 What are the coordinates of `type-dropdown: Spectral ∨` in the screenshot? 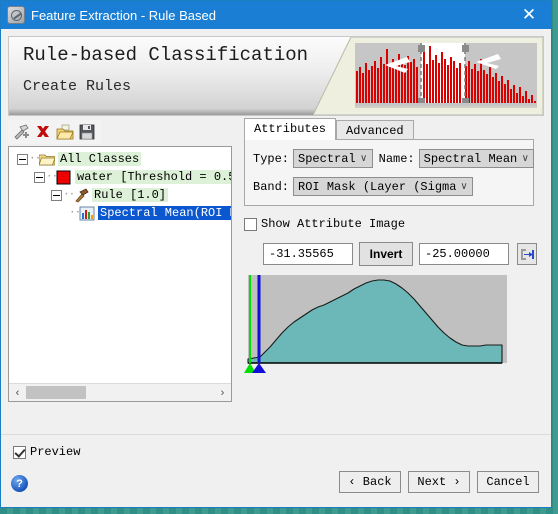 It's located at (333, 158).